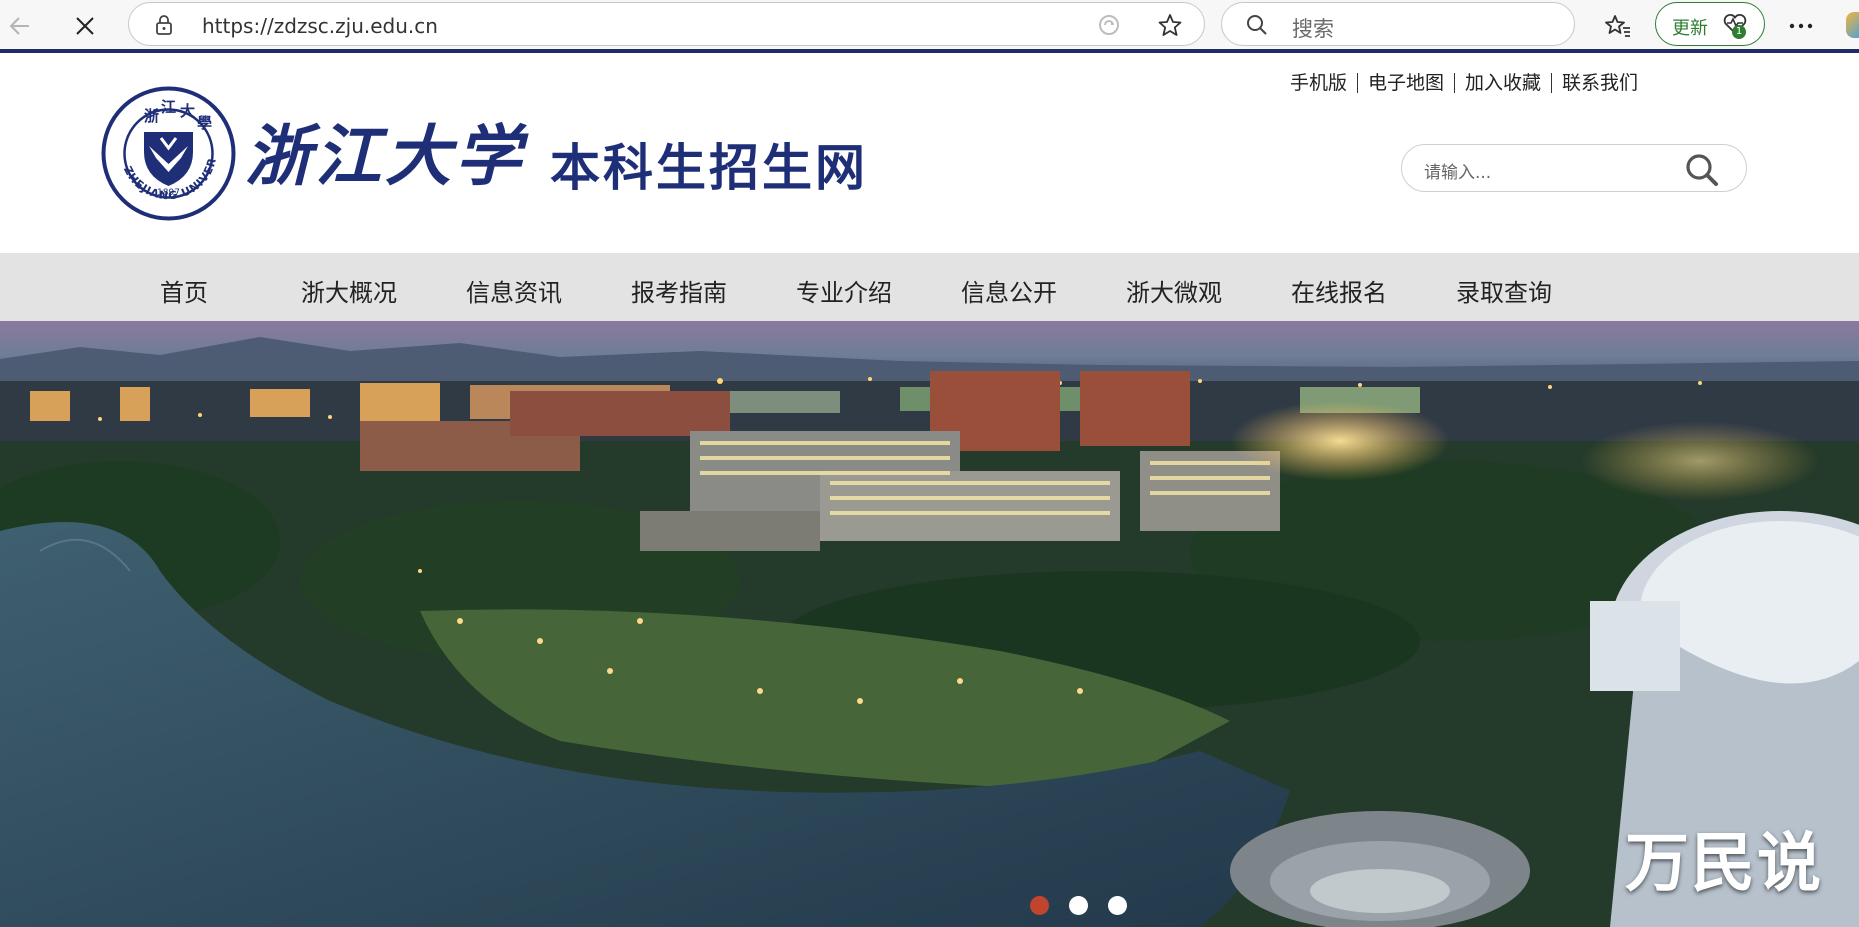 The width and height of the screenshot is (1859, 927). Describe the element at coordinates (204, 123) in the screenshot. I see `svg-text: 學` at that location.